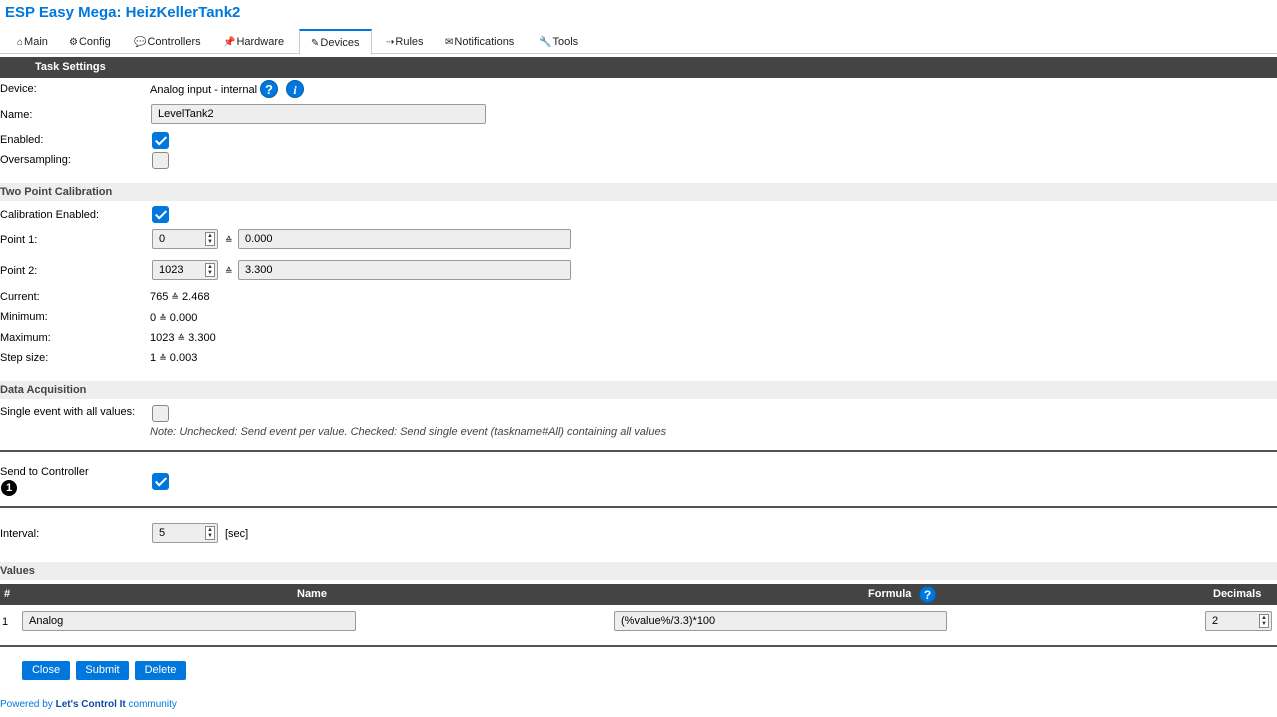 The width and height of the screenshot is (1277, 717). I want to click on column-formula: Formula, so click(890, 594).